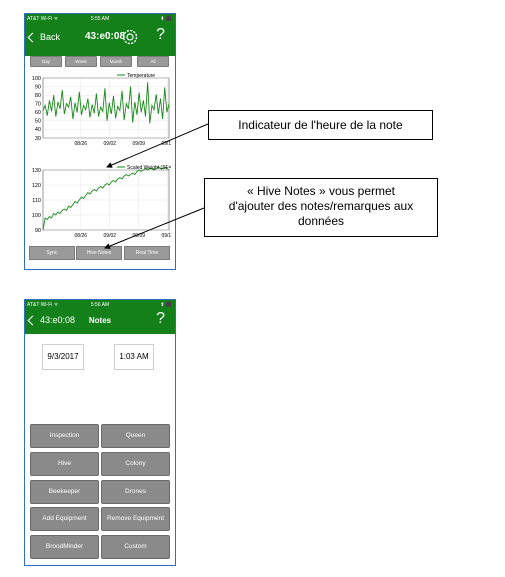 The width and height of the screenshot is (505, 577). I want to click on callout-line: données, so click(321, 221).